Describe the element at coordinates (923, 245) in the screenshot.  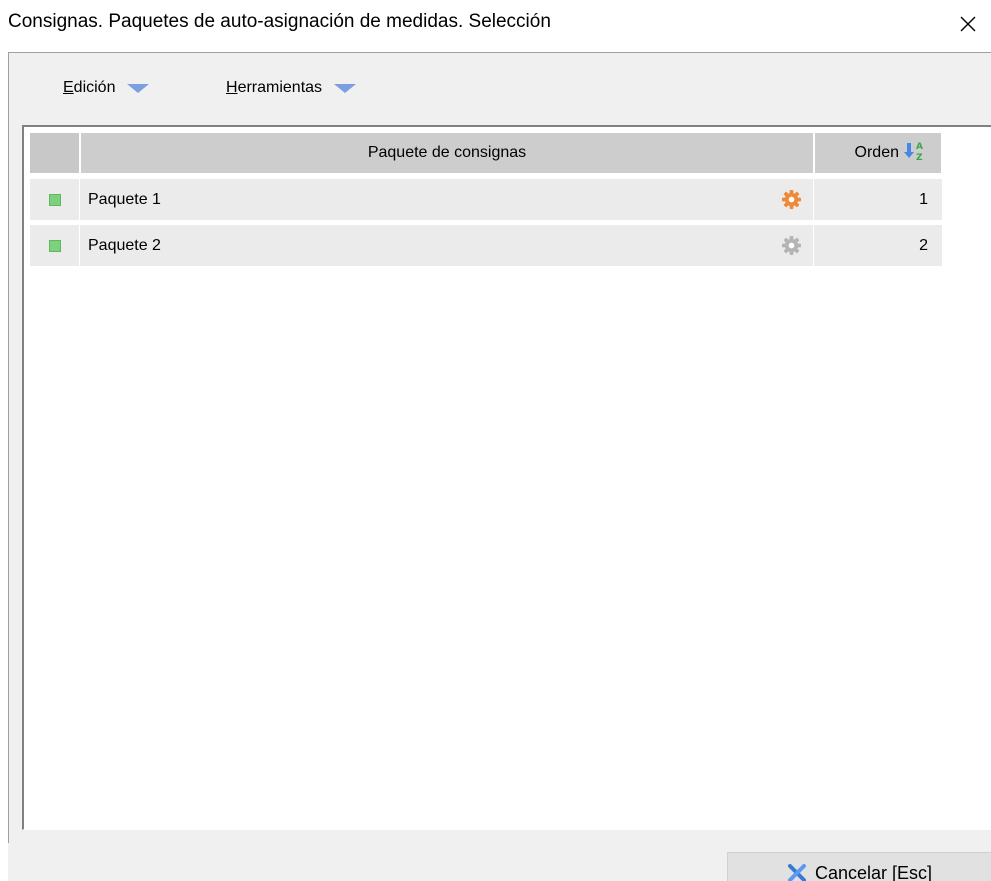
I see `package-orden: 2` at that location.